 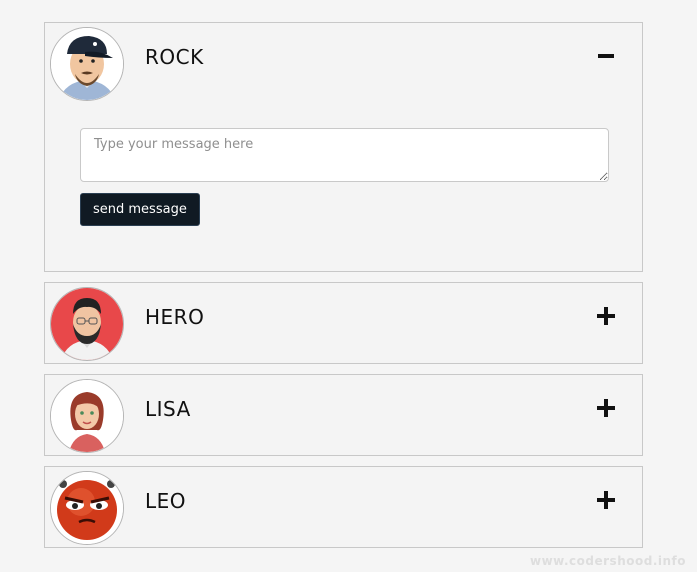 What do you see at coordinates (343, 415) in the screenshot?
I see `contact-panel-lisa: LISA` at bounding box center [343, 415].